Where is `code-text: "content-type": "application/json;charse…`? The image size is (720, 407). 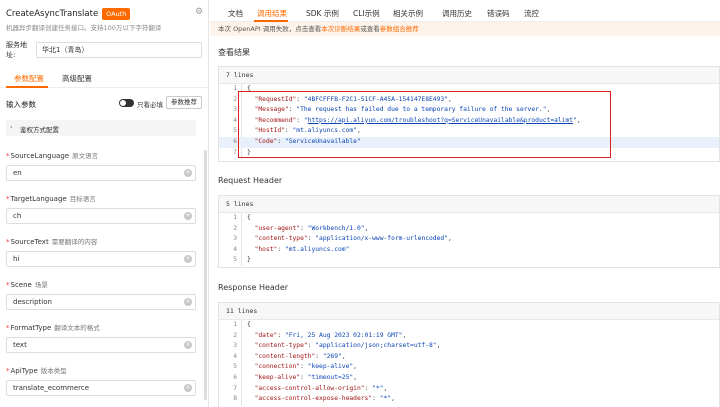 code-text: "content-type": "application/json;charse… is located at coordinates (344, 346).